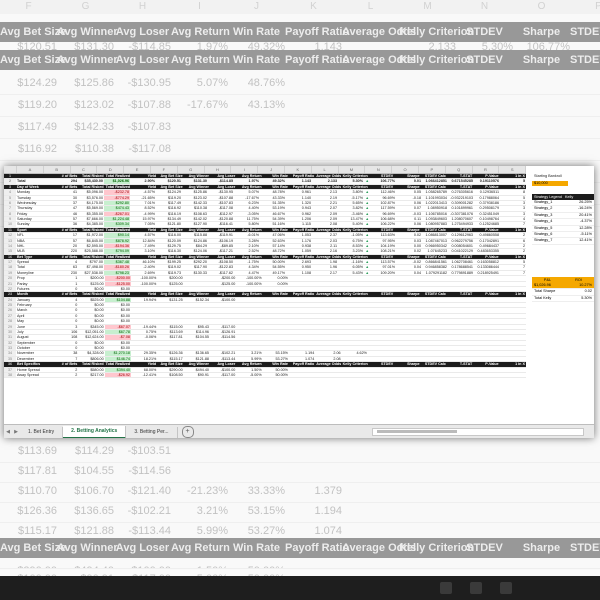 The image size is (600, 600). I want to click on cell: $127.90, so click(195, 224).